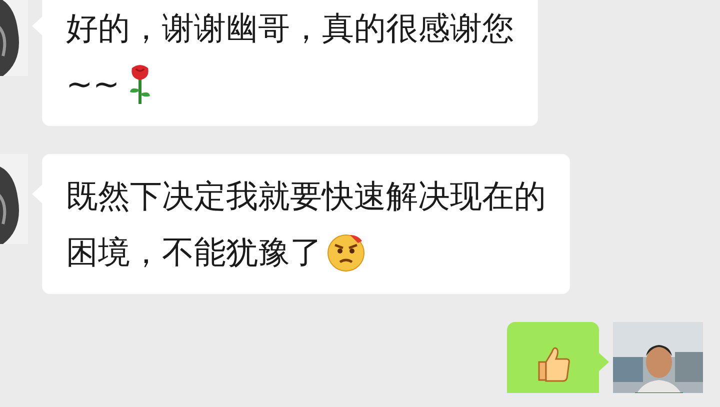 The image size is (720, 407). Describe the element at coordinates (290, 28) in the screenshot. I see `message-text: 好的，谢谢幽哥，真的很感谢您` at that location.